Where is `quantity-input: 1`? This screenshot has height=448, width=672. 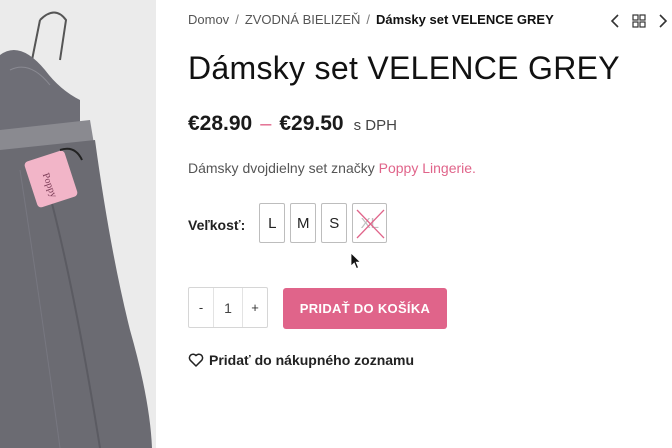
quantity-input: 1 is located at coordinates (228, 307).